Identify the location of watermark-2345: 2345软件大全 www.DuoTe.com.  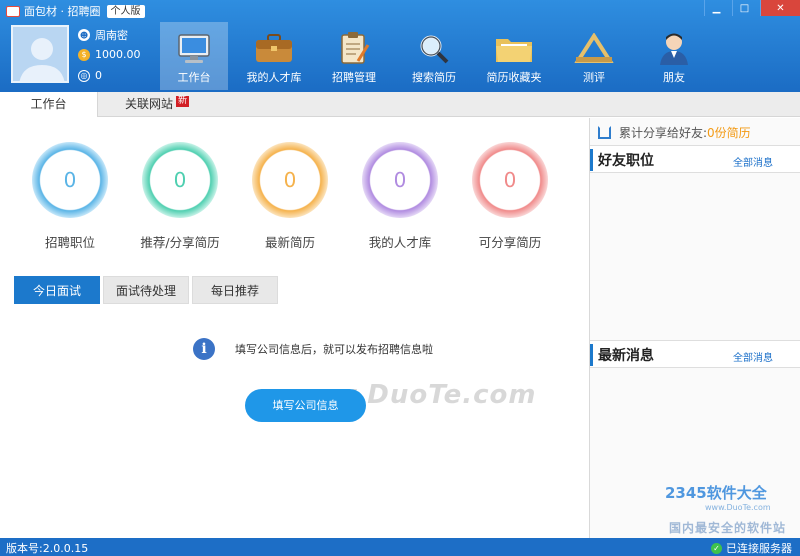
(730, 497).